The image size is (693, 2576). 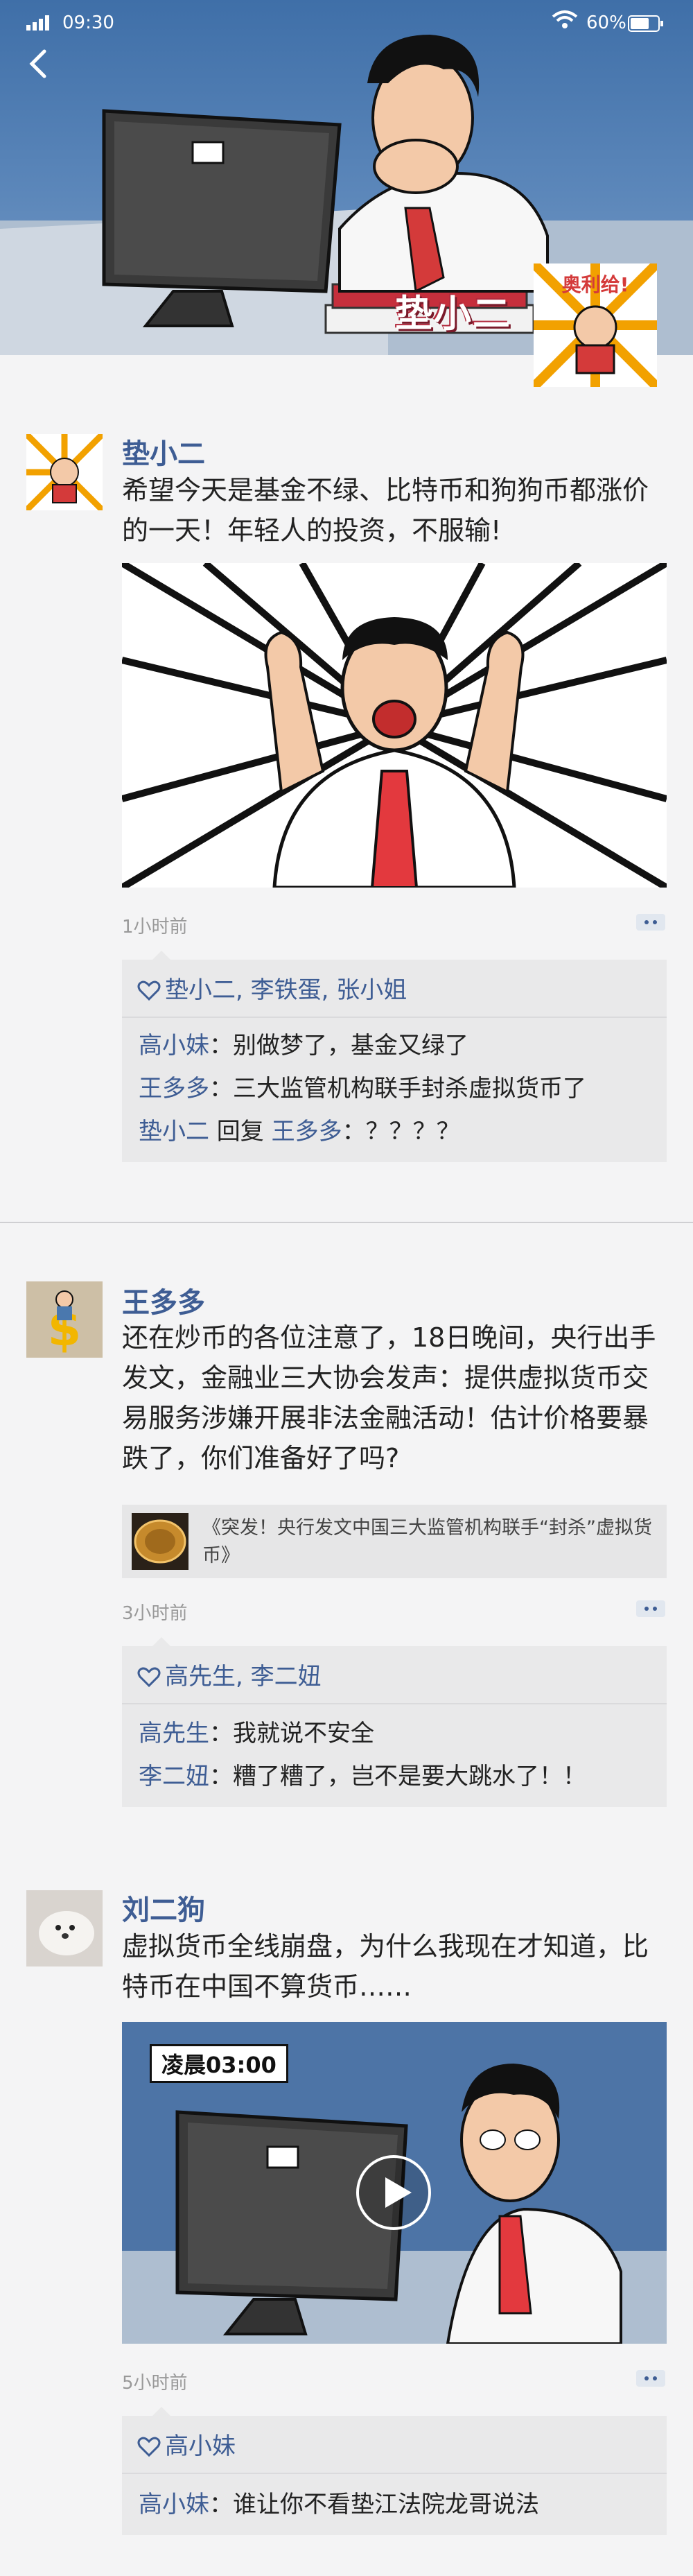 I want to click on reply-word: 回复, so click(x=240, y=1132).